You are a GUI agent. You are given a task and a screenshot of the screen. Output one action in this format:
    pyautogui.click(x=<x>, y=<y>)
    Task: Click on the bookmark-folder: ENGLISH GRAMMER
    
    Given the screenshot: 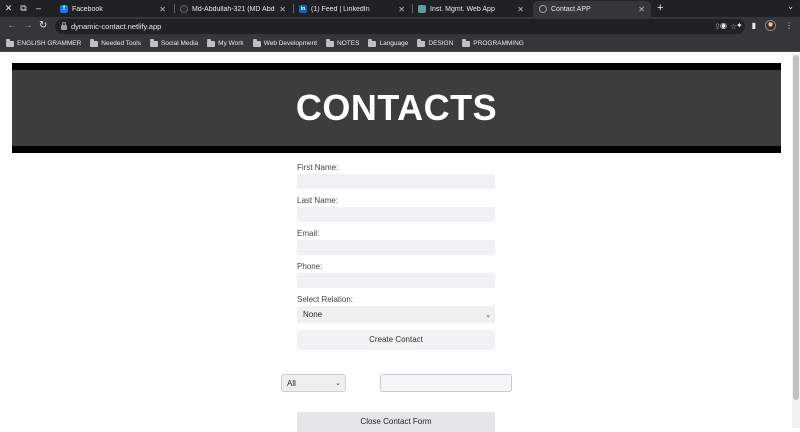 What is the action you would take?
    pyautogui.click(x=44, y=43)
    